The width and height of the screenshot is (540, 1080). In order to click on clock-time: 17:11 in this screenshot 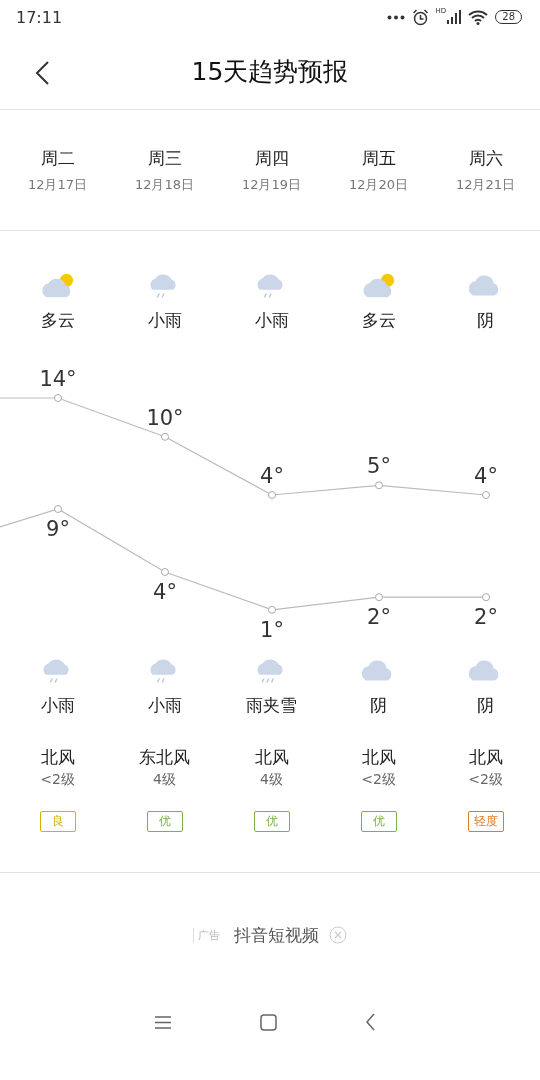, I will do `click(39, 17)`.